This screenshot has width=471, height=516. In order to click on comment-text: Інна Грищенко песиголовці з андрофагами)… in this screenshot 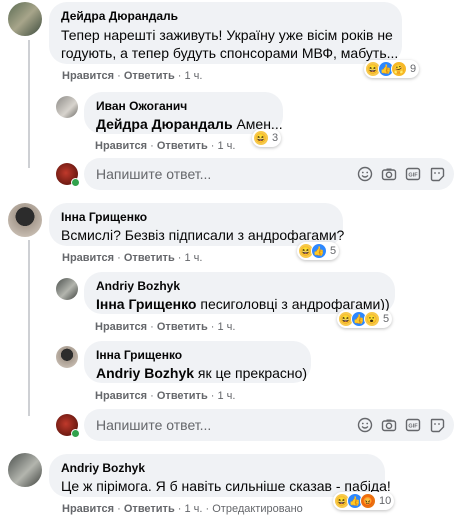, I will do `click(243, 304)`.